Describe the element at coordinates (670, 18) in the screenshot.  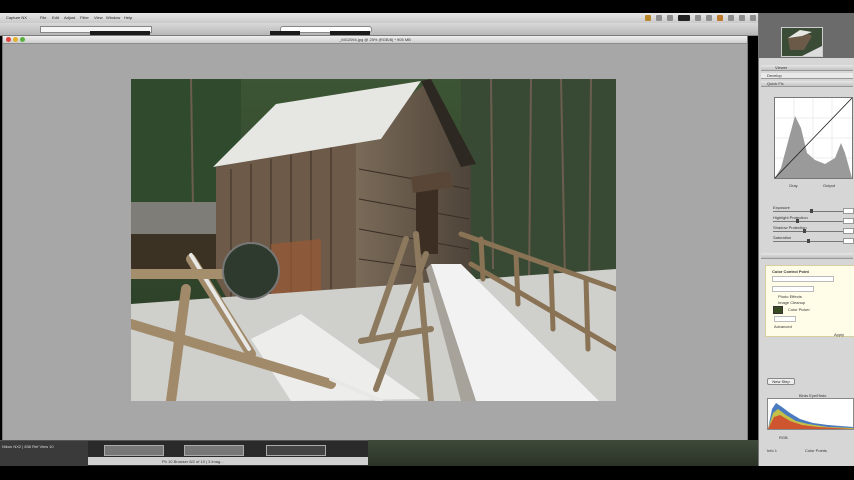
I see `rotate-tool-icon` at that location.